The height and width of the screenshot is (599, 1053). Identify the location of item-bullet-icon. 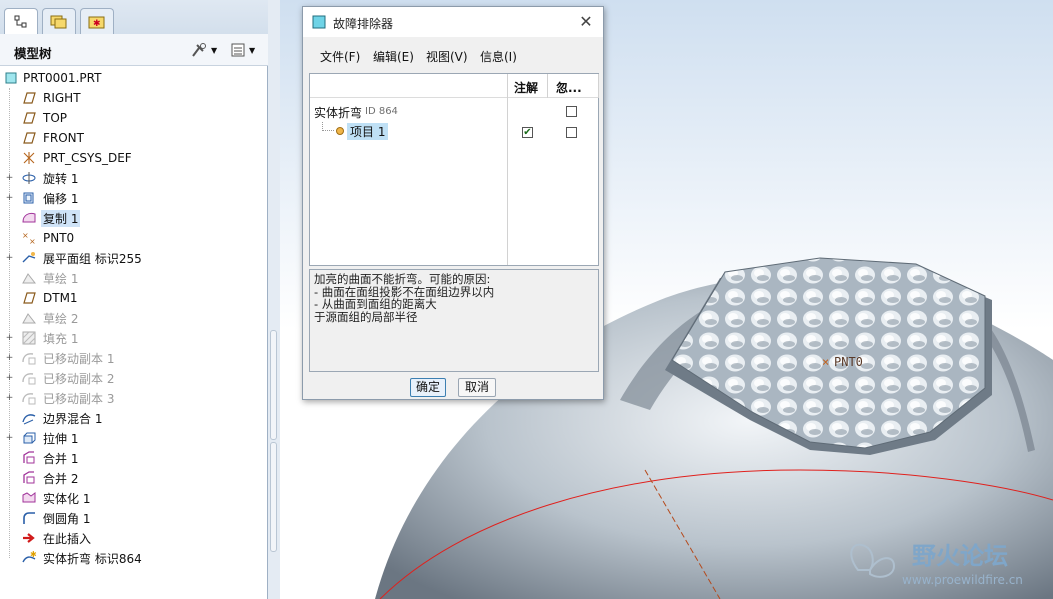
(340, 131).